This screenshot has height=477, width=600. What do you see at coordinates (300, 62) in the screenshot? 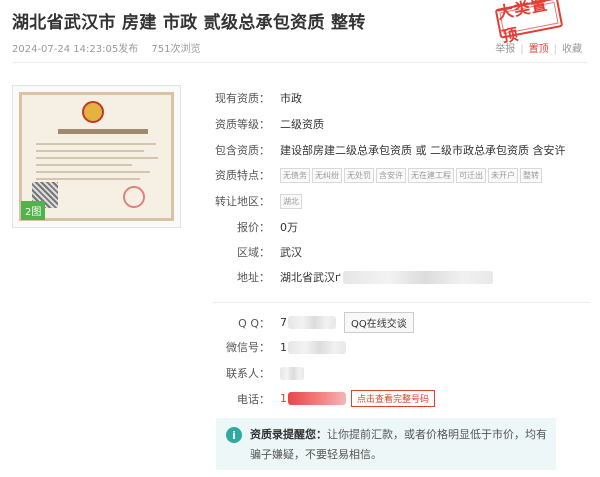
I see `header-divider` at bounding box center [300, 62].